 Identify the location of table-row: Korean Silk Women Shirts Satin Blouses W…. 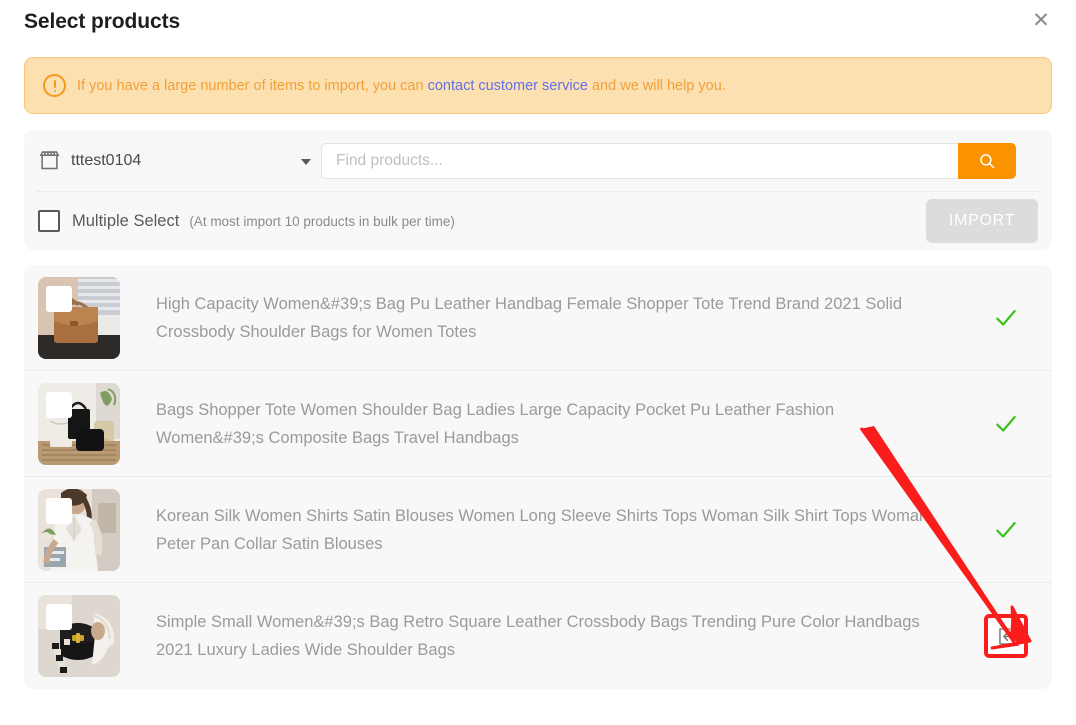
(538, 530).